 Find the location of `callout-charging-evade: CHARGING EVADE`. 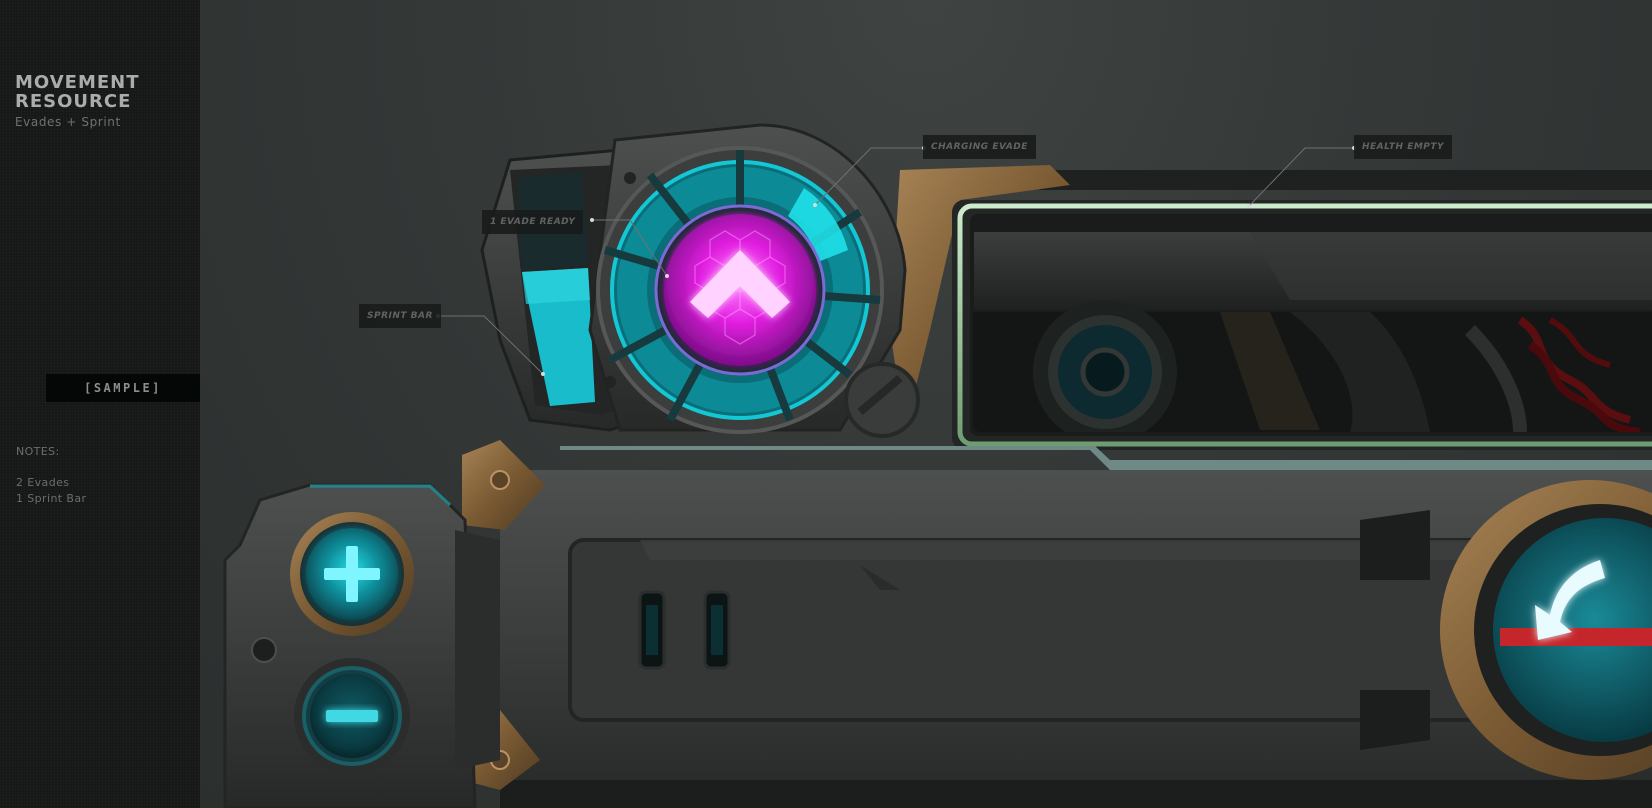

callout-charging-evade: CHARGING EVADE is located at coordinates (979, 147).